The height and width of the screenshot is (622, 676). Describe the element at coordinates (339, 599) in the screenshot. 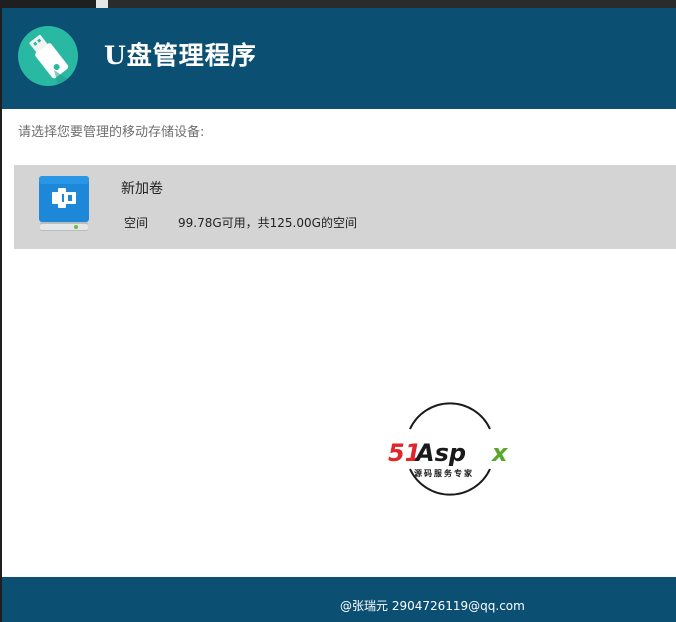

I see `app-footer: @张瑞元 2904726119@qq.com` at that location.